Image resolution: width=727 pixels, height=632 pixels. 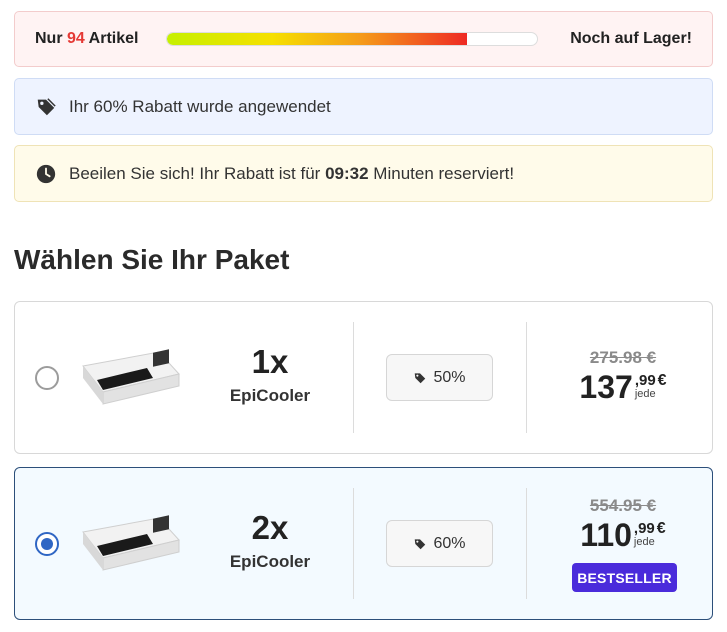 I want to click on price-main: 137, so click(x=606, y=387).